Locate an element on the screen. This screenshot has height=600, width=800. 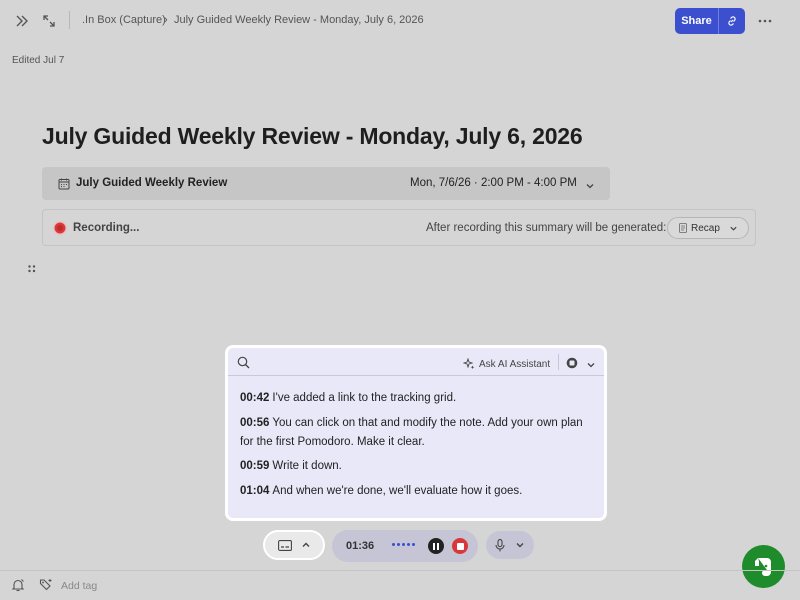
summary-type-dropdown: Recap is located at coordinates (708, 228).